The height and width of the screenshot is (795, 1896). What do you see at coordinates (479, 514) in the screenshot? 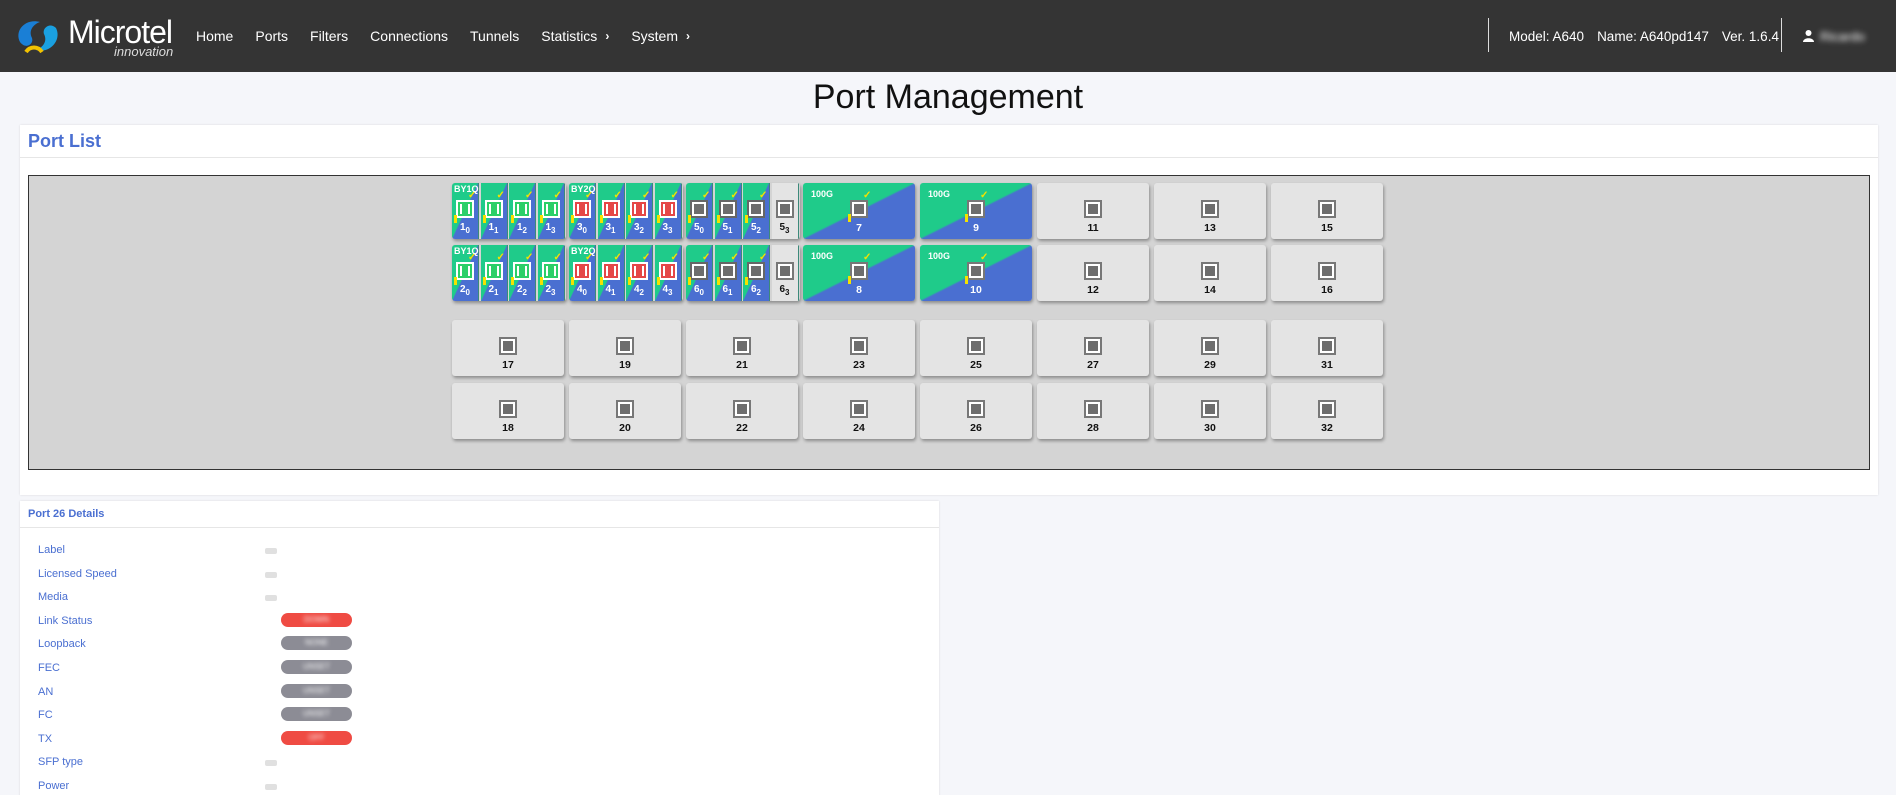
I see `port-details-title: Port 26 Details` at bounding box center [479, 514].